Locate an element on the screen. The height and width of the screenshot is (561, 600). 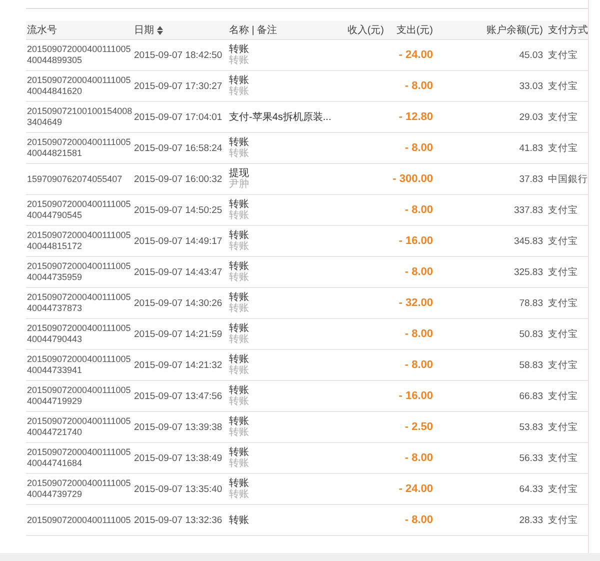
expense-amount: - 300.00 is located at coordinates (412, 179).